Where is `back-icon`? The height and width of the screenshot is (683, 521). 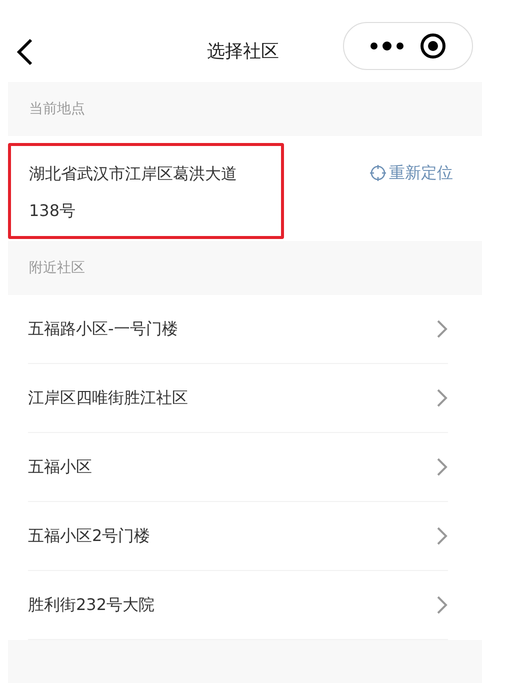 back-icon is located at coordinates (25, 52).